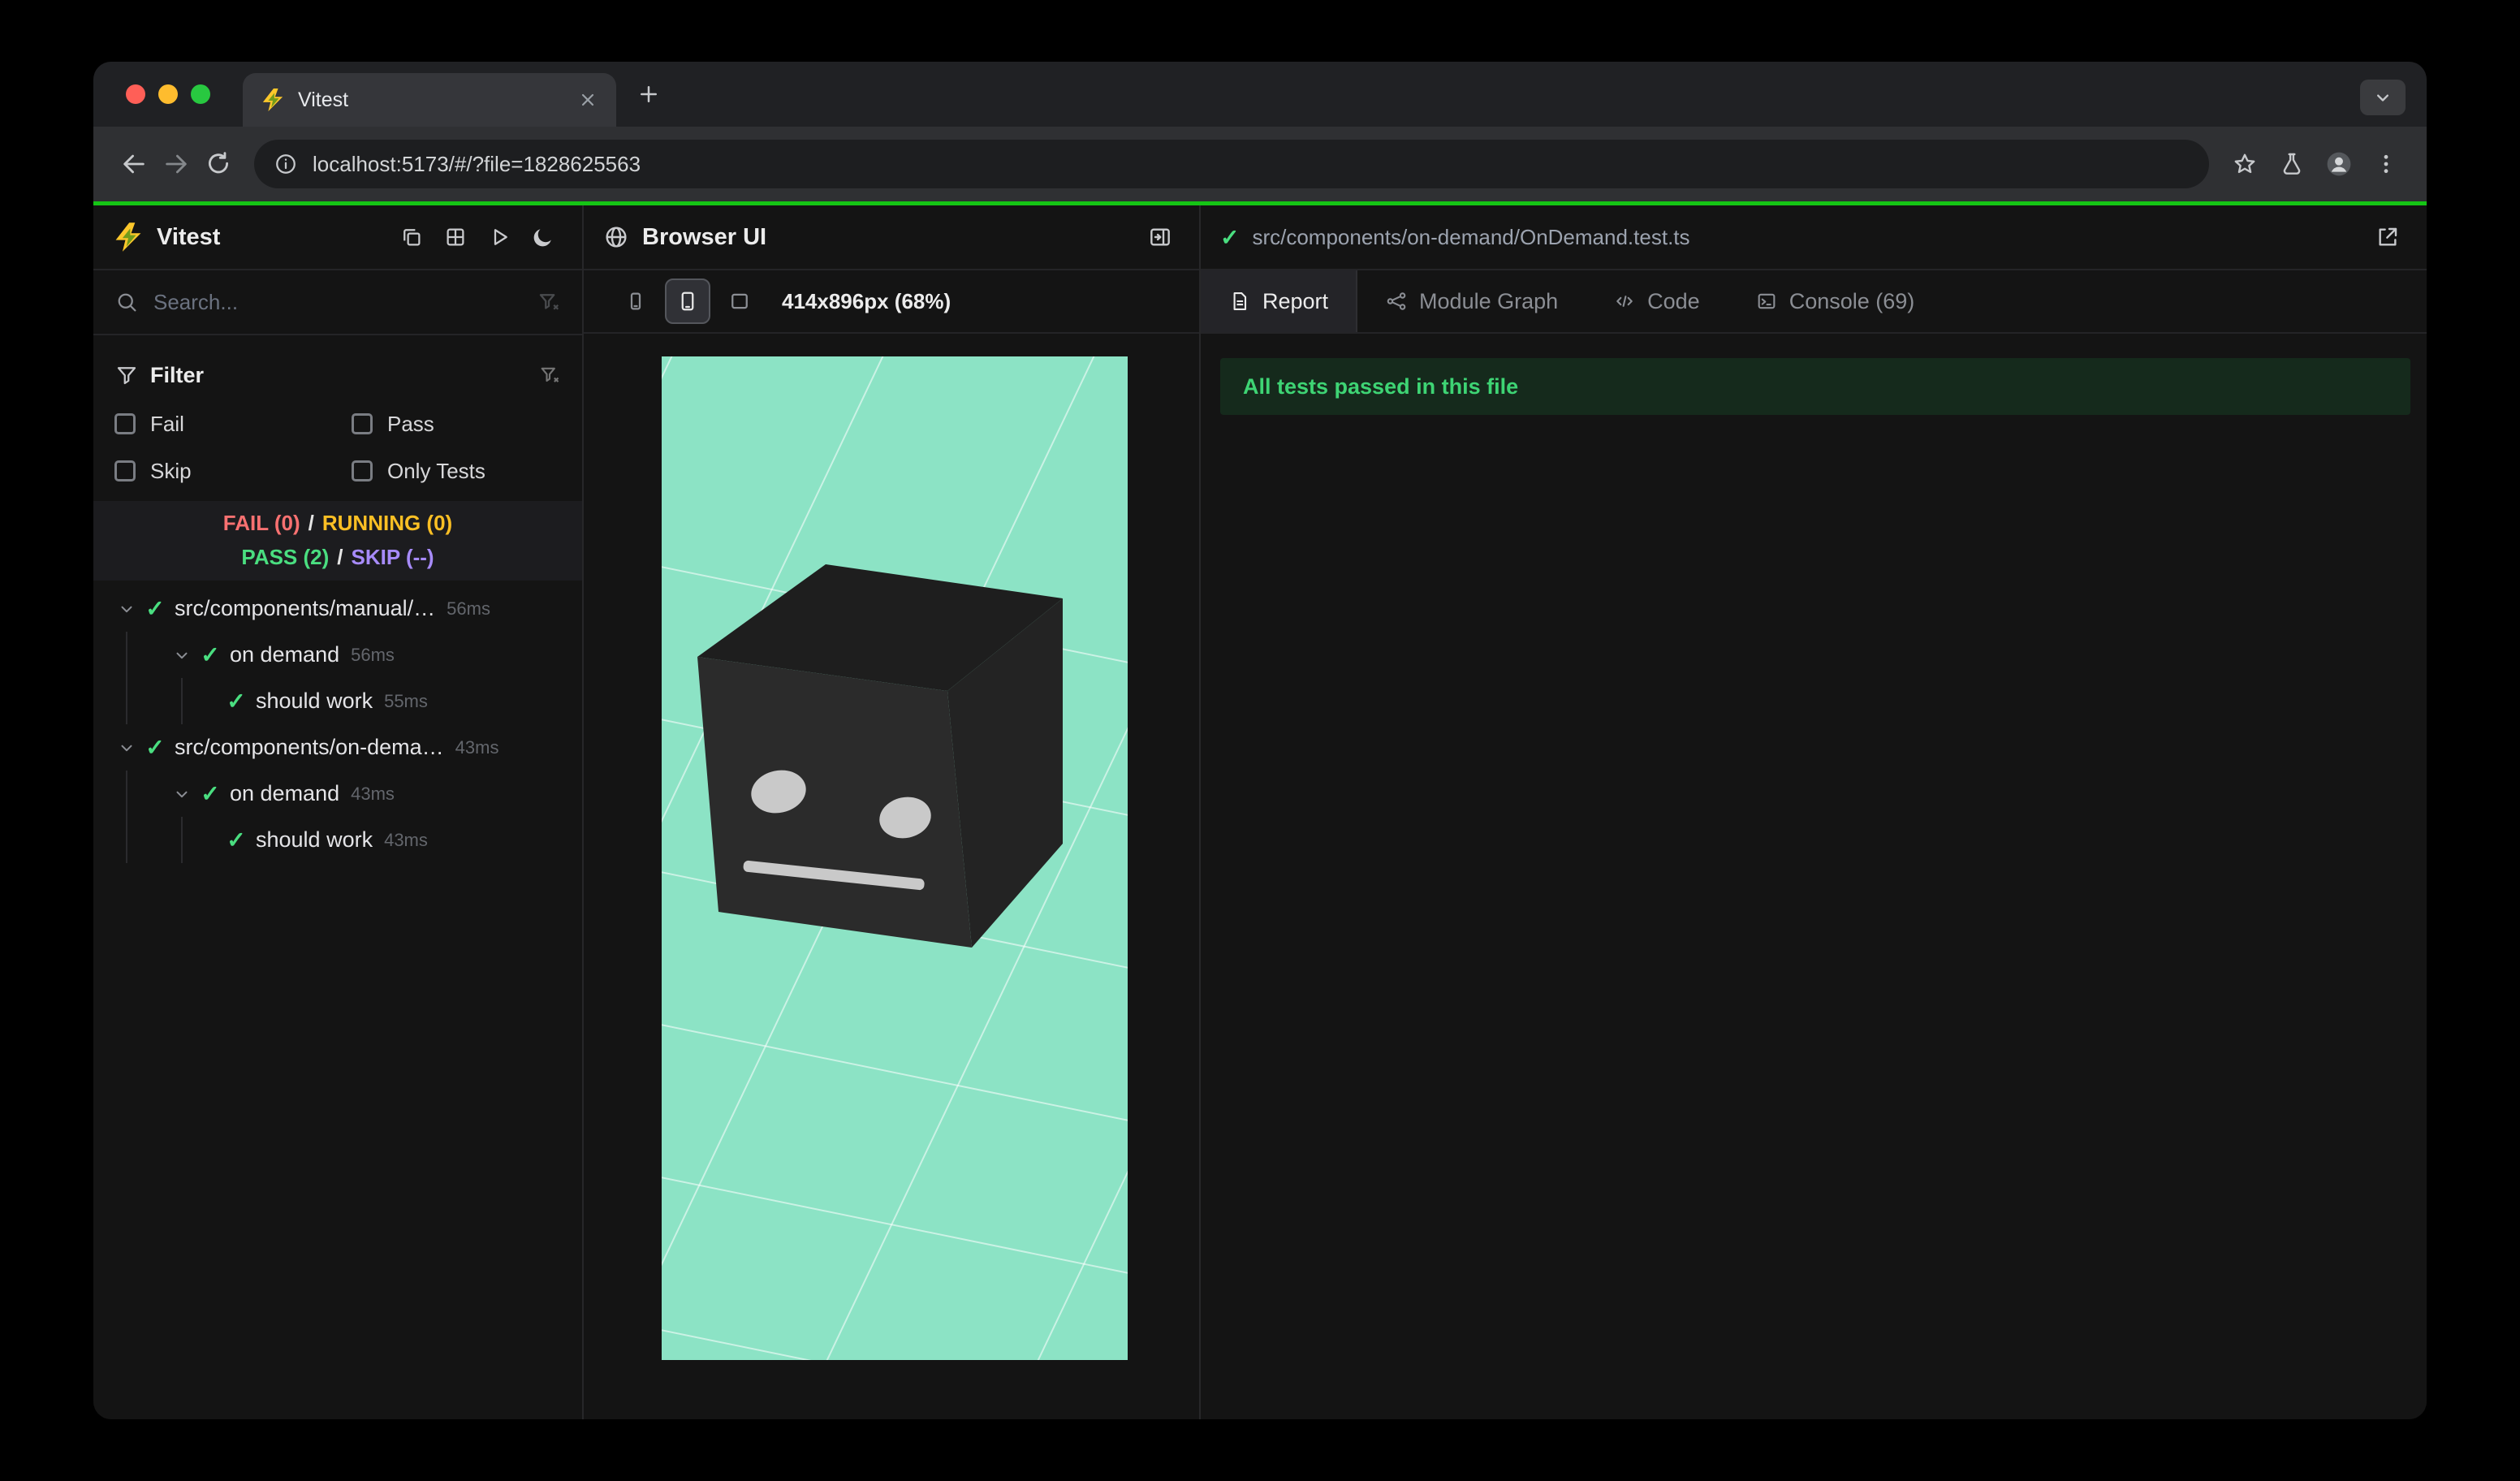 Image resolution: width=2520 pixels, height=1481 pixels. Describe the element at coordinates (588, 100) in the screenshot. I see `tab-close-icon` at that location.